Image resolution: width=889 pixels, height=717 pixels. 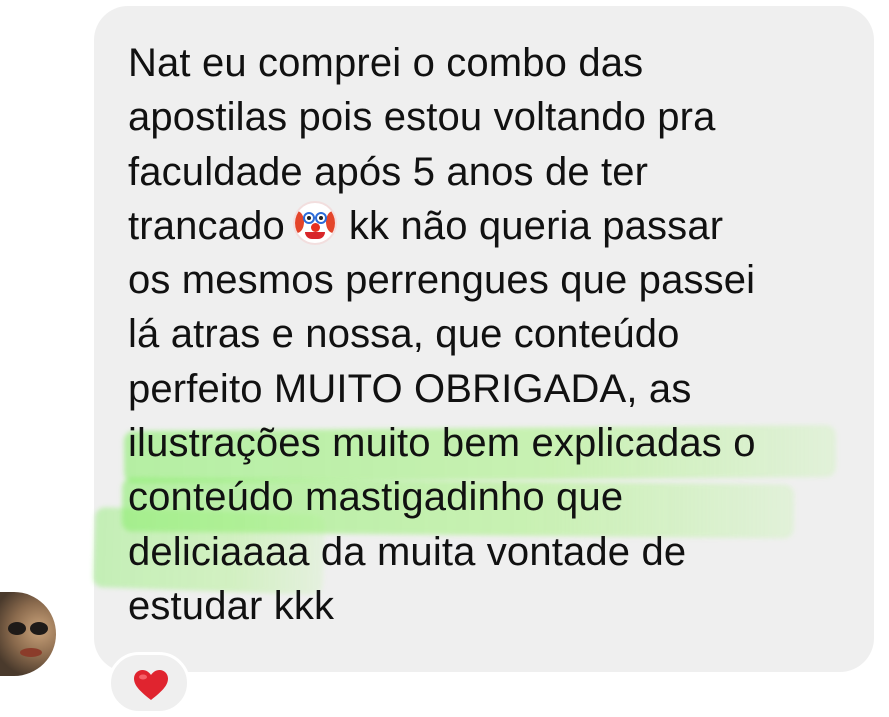 I want to click on message-line-part: kk não queria passar, so click(x=536, y=225).